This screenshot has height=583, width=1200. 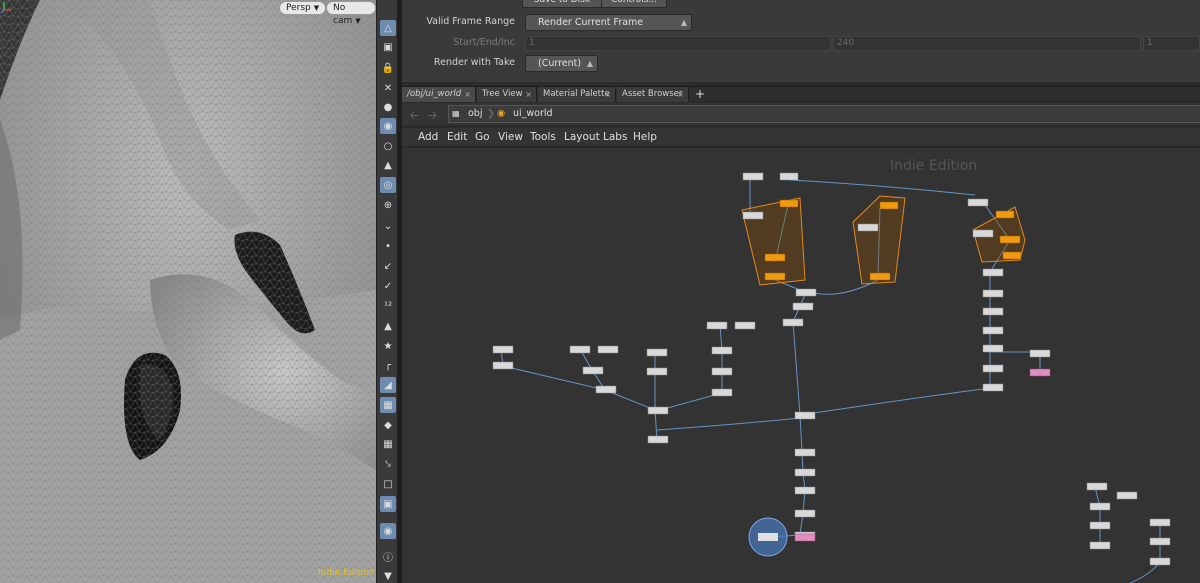 I want to click on tab-material-palette: Material Palette ×, so click(x=577, y=94).